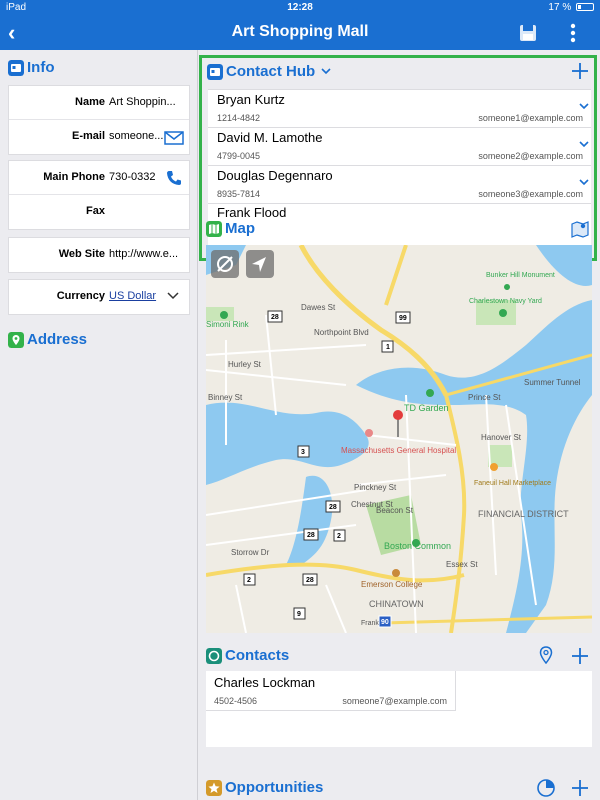  Describe the element at coordinates (552, 382) in the screenshot. I see `map-label: Summer Tunnel` at that location.